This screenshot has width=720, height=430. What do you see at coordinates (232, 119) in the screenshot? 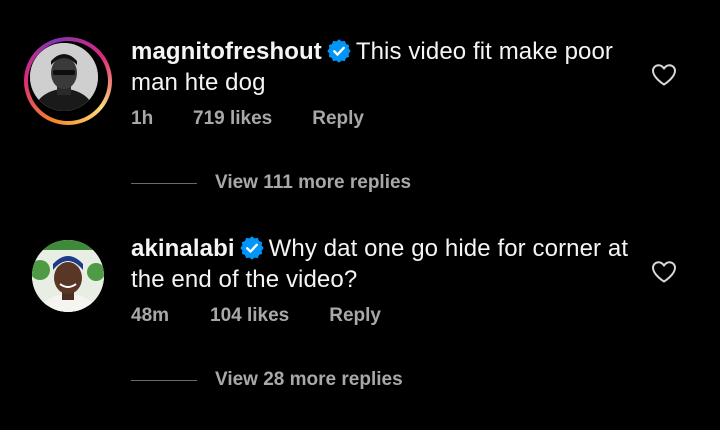
I see `likes-count: 719 likes` at bounding box center [232, 119].